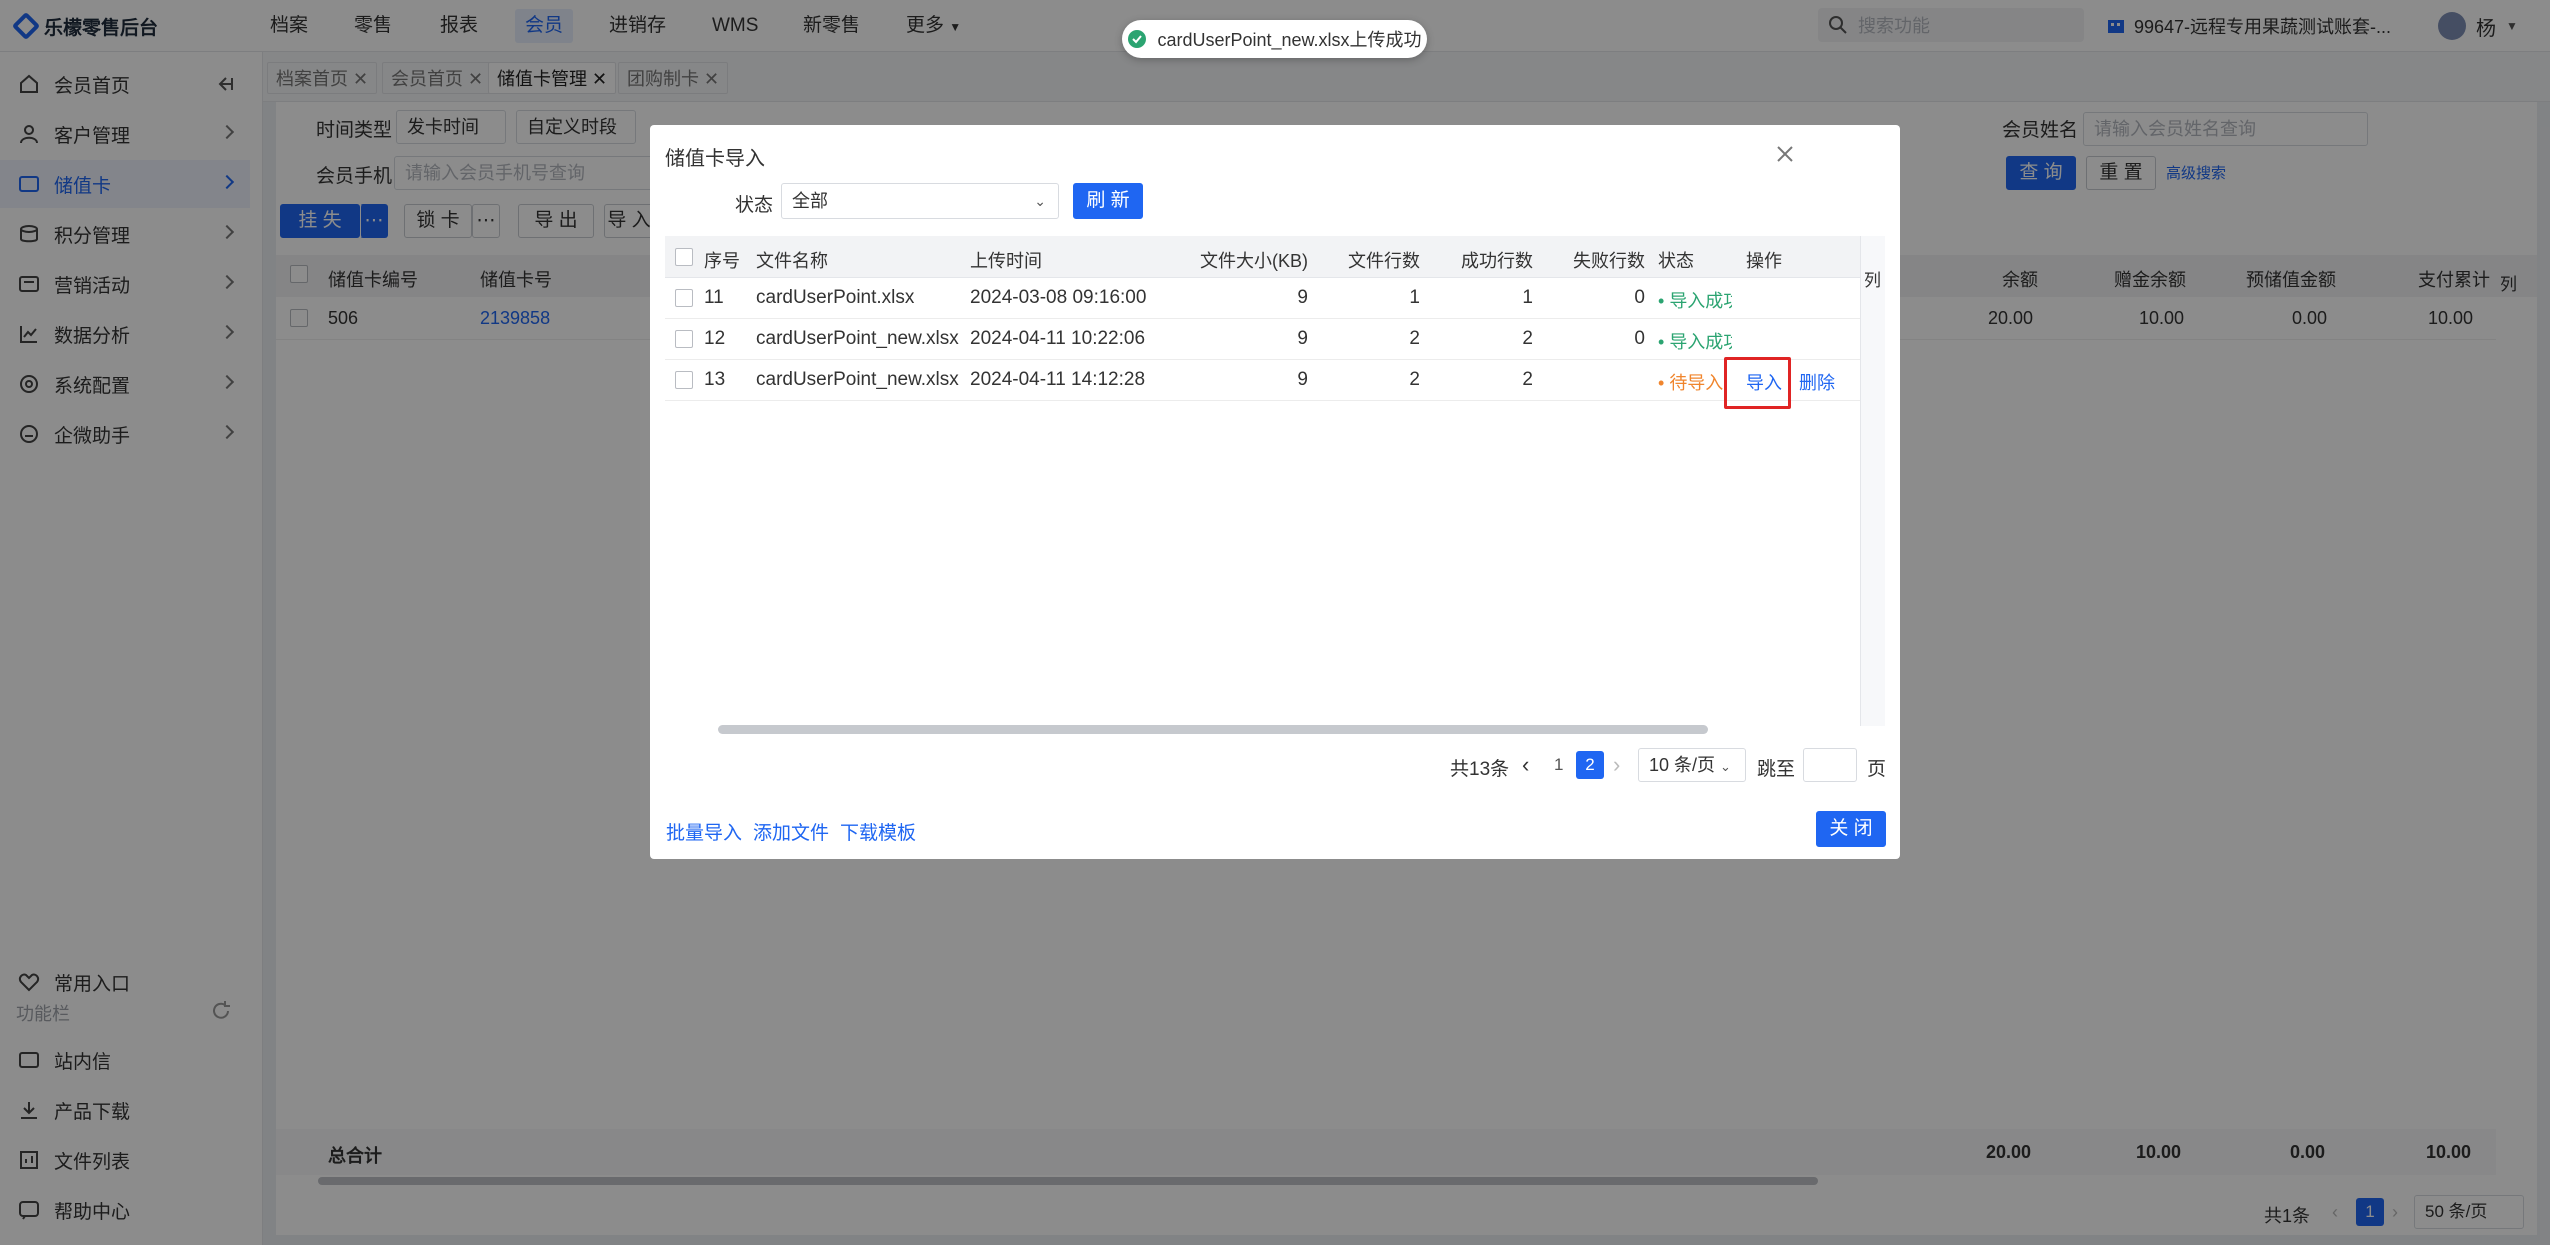 Image resolution: width=2550 pixels, height=1245 pixels. What do you see at coordinates (1058, 338) in the screenshot?
I see `cell-time: 2024-04-11 10:22:06` at bounding box center [1058, 338].